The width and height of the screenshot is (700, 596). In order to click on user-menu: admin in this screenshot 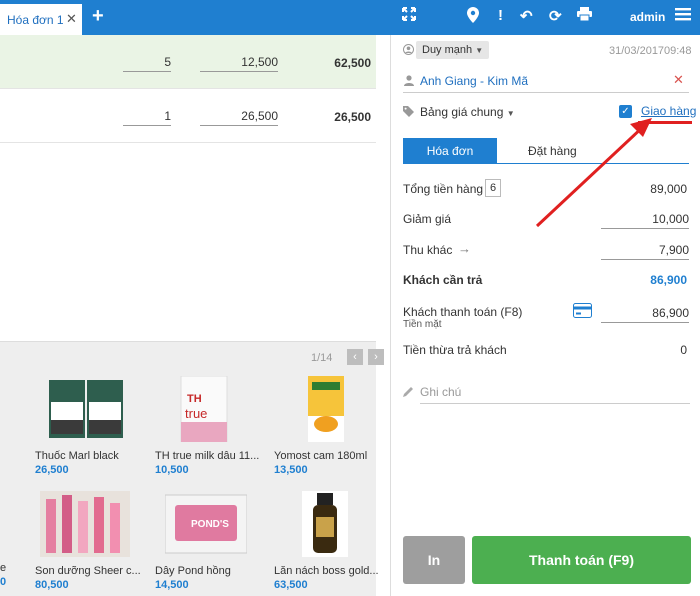, I will do `click(647, 17)`.